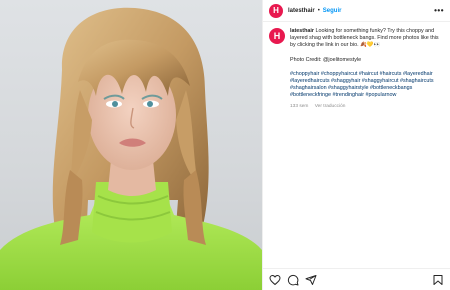 Image resolution: width=450 pixels, height=290 pixels. Describe the element at coordinates (439, 10) in the screenshot. I see `more-options-icon: •••` at that location.